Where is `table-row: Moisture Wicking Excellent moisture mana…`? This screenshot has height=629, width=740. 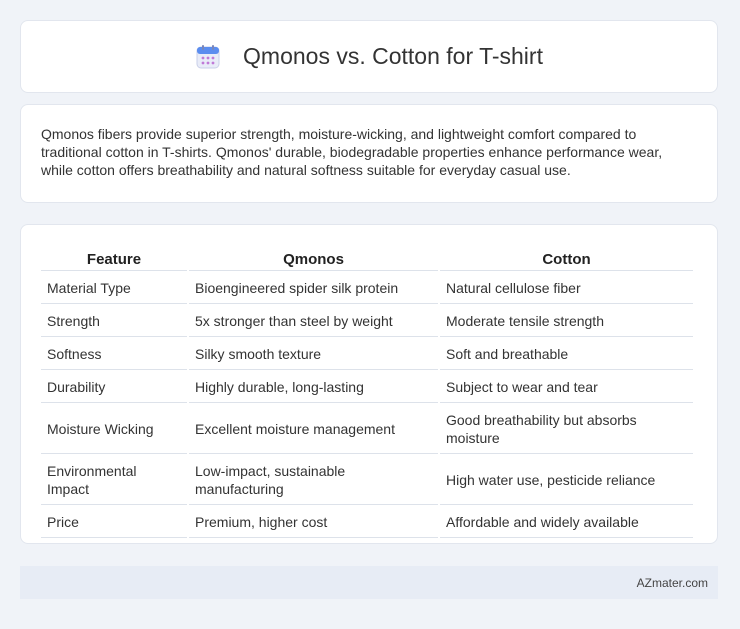
table-row: Moisture Wicking Excellent moisture mana… is located at coordinates (367, 429).